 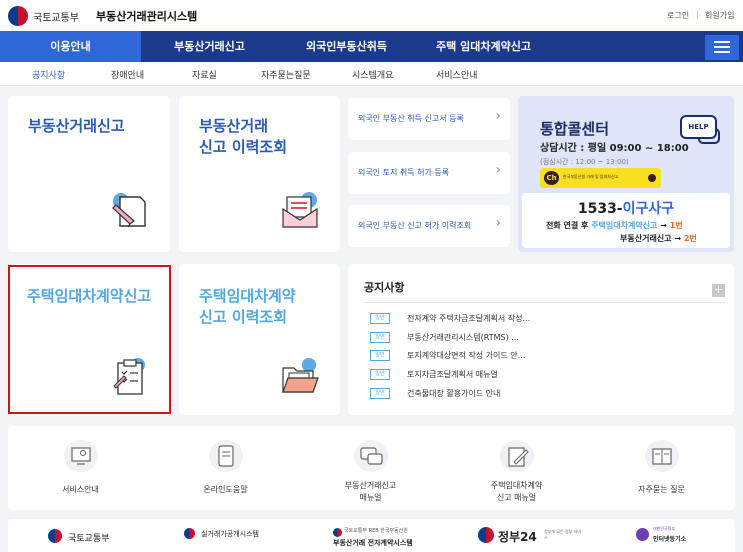 I want to click on hamburger-icon, so click(x=722, y=47).